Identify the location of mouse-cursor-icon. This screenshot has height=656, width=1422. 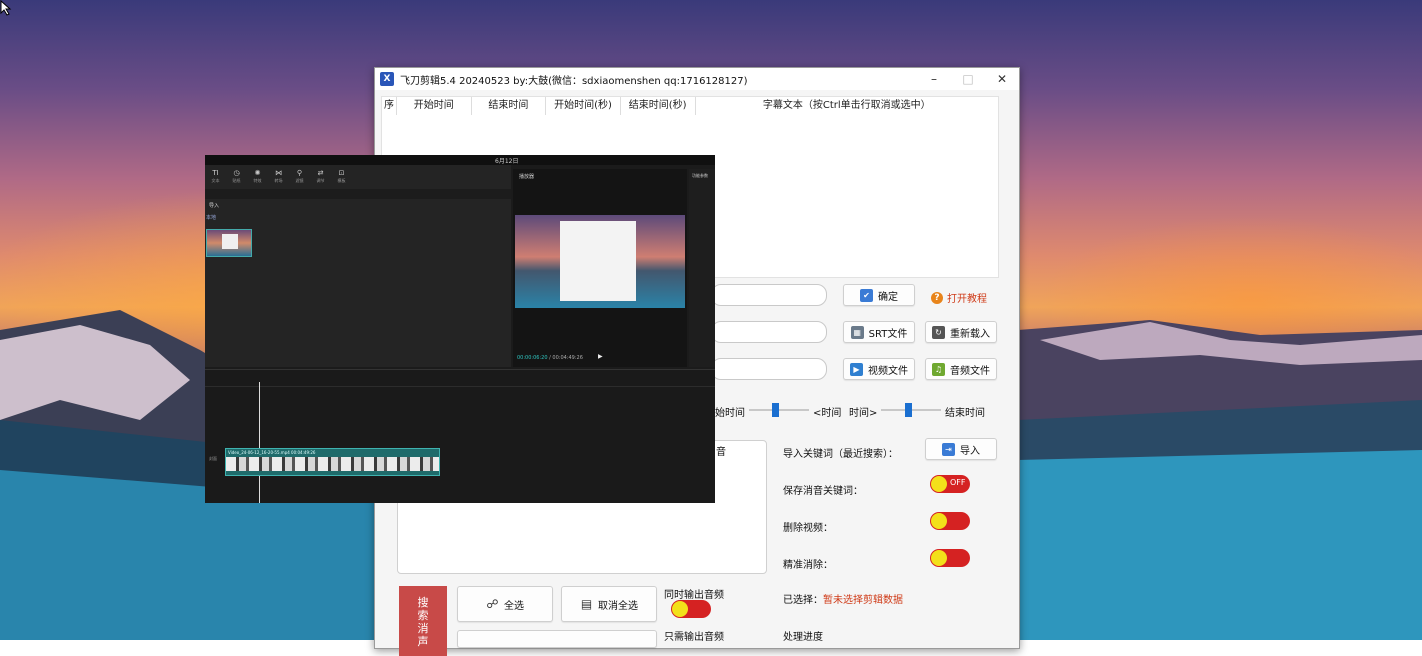
(6, 8).